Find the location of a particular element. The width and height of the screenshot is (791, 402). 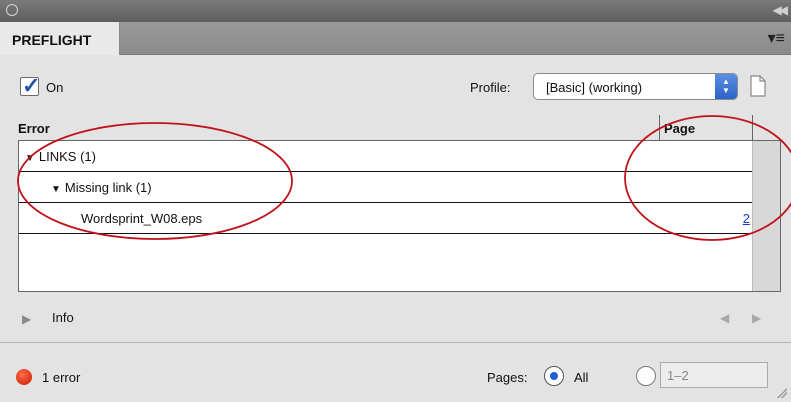

panel-titlebar: ◀◀ is located at coordinates (395, 11).